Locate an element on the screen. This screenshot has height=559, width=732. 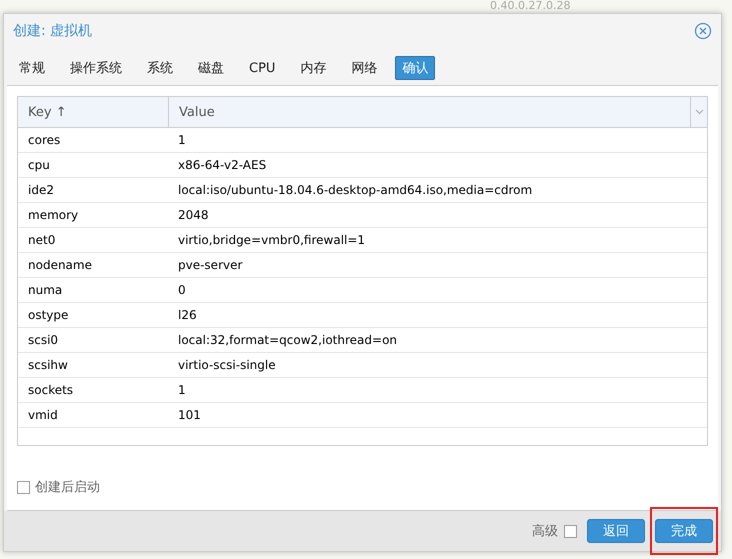
table-cell-text: numa is located at coordinates (45, 290).